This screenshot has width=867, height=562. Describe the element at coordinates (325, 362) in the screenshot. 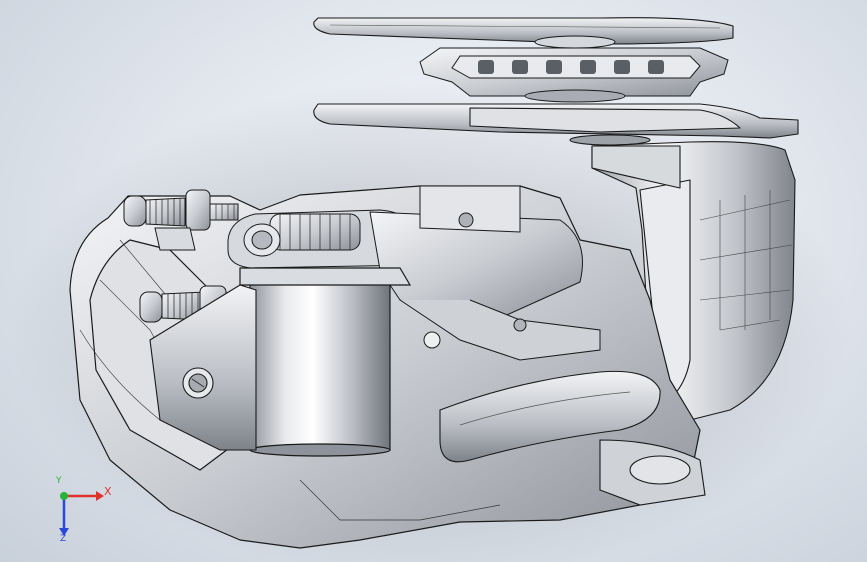

I see `main-pivot-cylinder` at that location.